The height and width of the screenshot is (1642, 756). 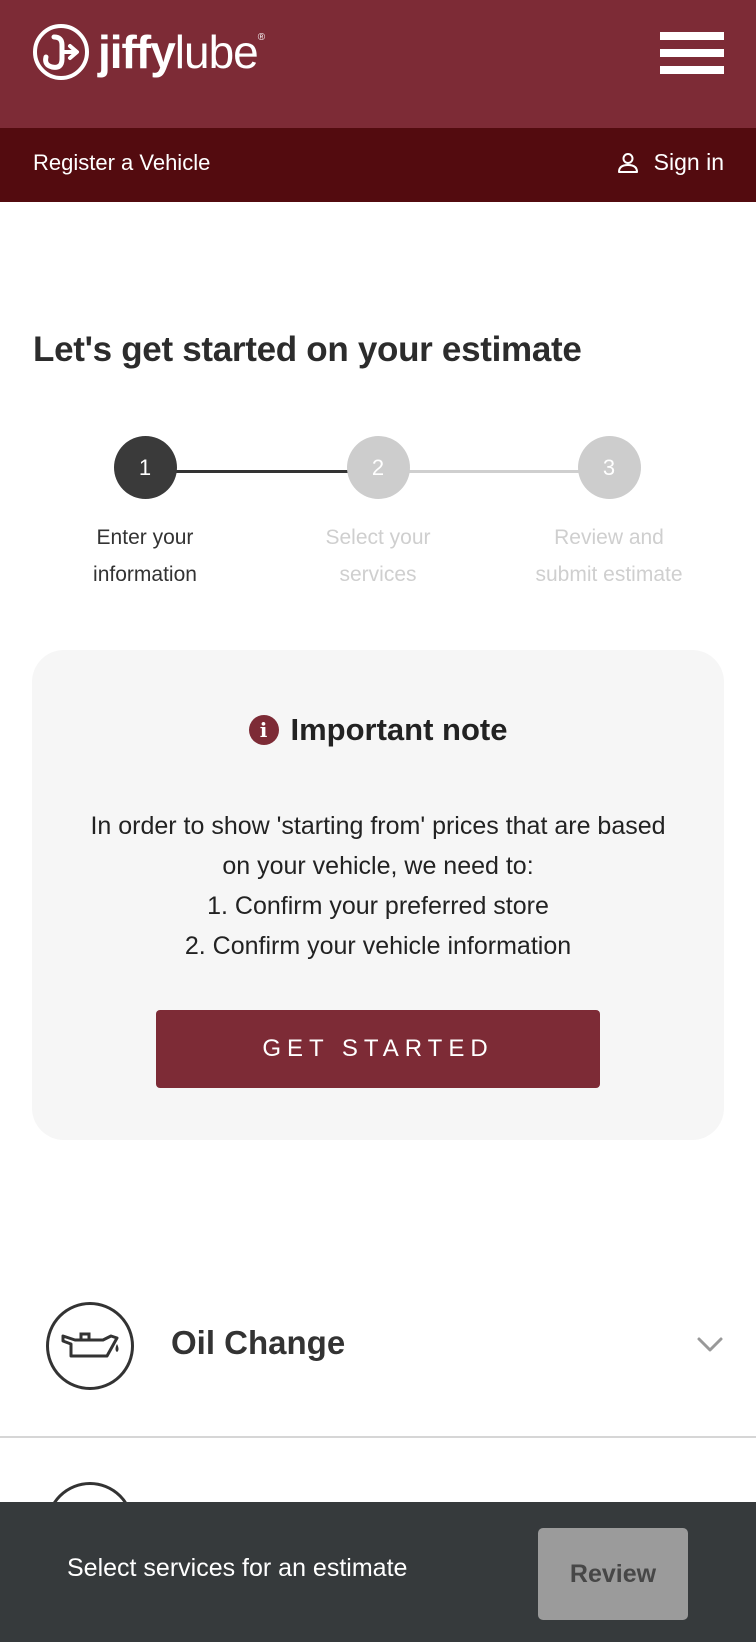 I want to click on note-line: 2. Confirm your vehicle information, so click(x=378, y=946).